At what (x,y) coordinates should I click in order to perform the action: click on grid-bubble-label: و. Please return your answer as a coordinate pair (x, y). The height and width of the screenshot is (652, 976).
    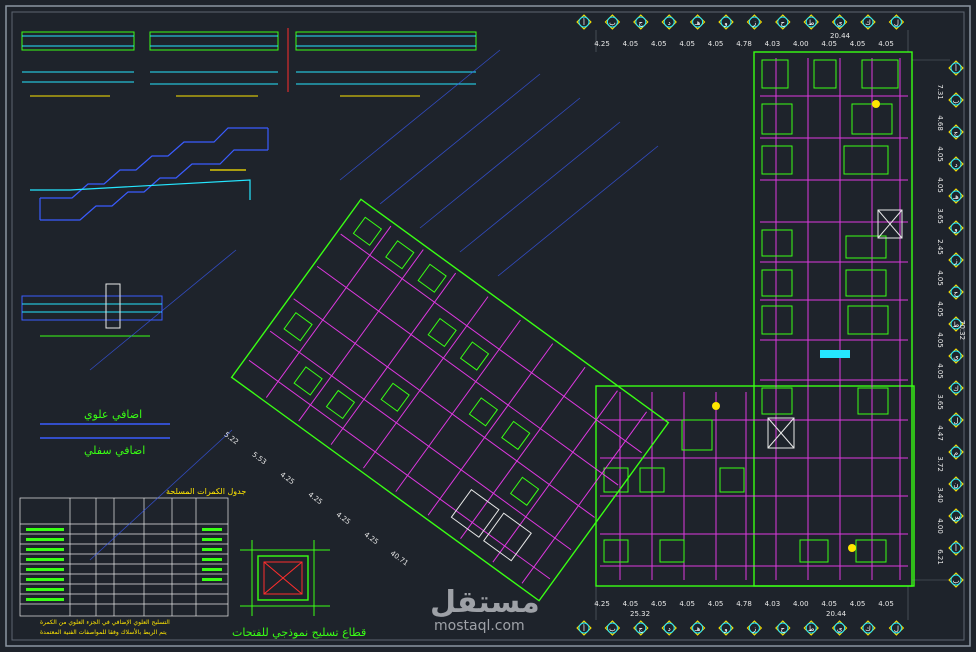
    Looking at the image, I should click on (955, 229).